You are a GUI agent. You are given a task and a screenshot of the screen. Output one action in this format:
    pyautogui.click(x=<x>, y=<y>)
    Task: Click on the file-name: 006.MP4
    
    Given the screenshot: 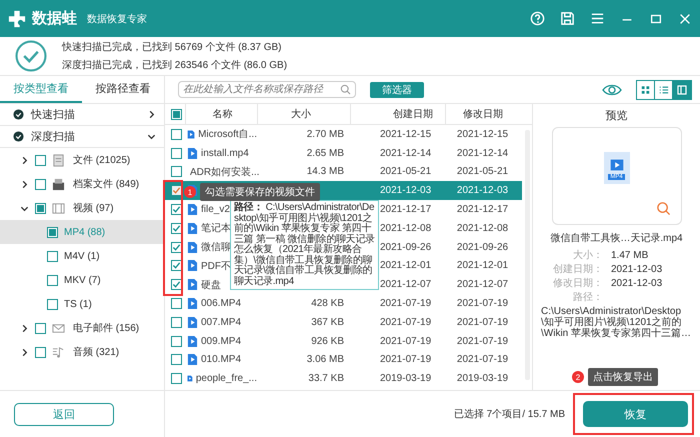 What is the action you would take?
    pyautogui.click(x=221, y=304)
    